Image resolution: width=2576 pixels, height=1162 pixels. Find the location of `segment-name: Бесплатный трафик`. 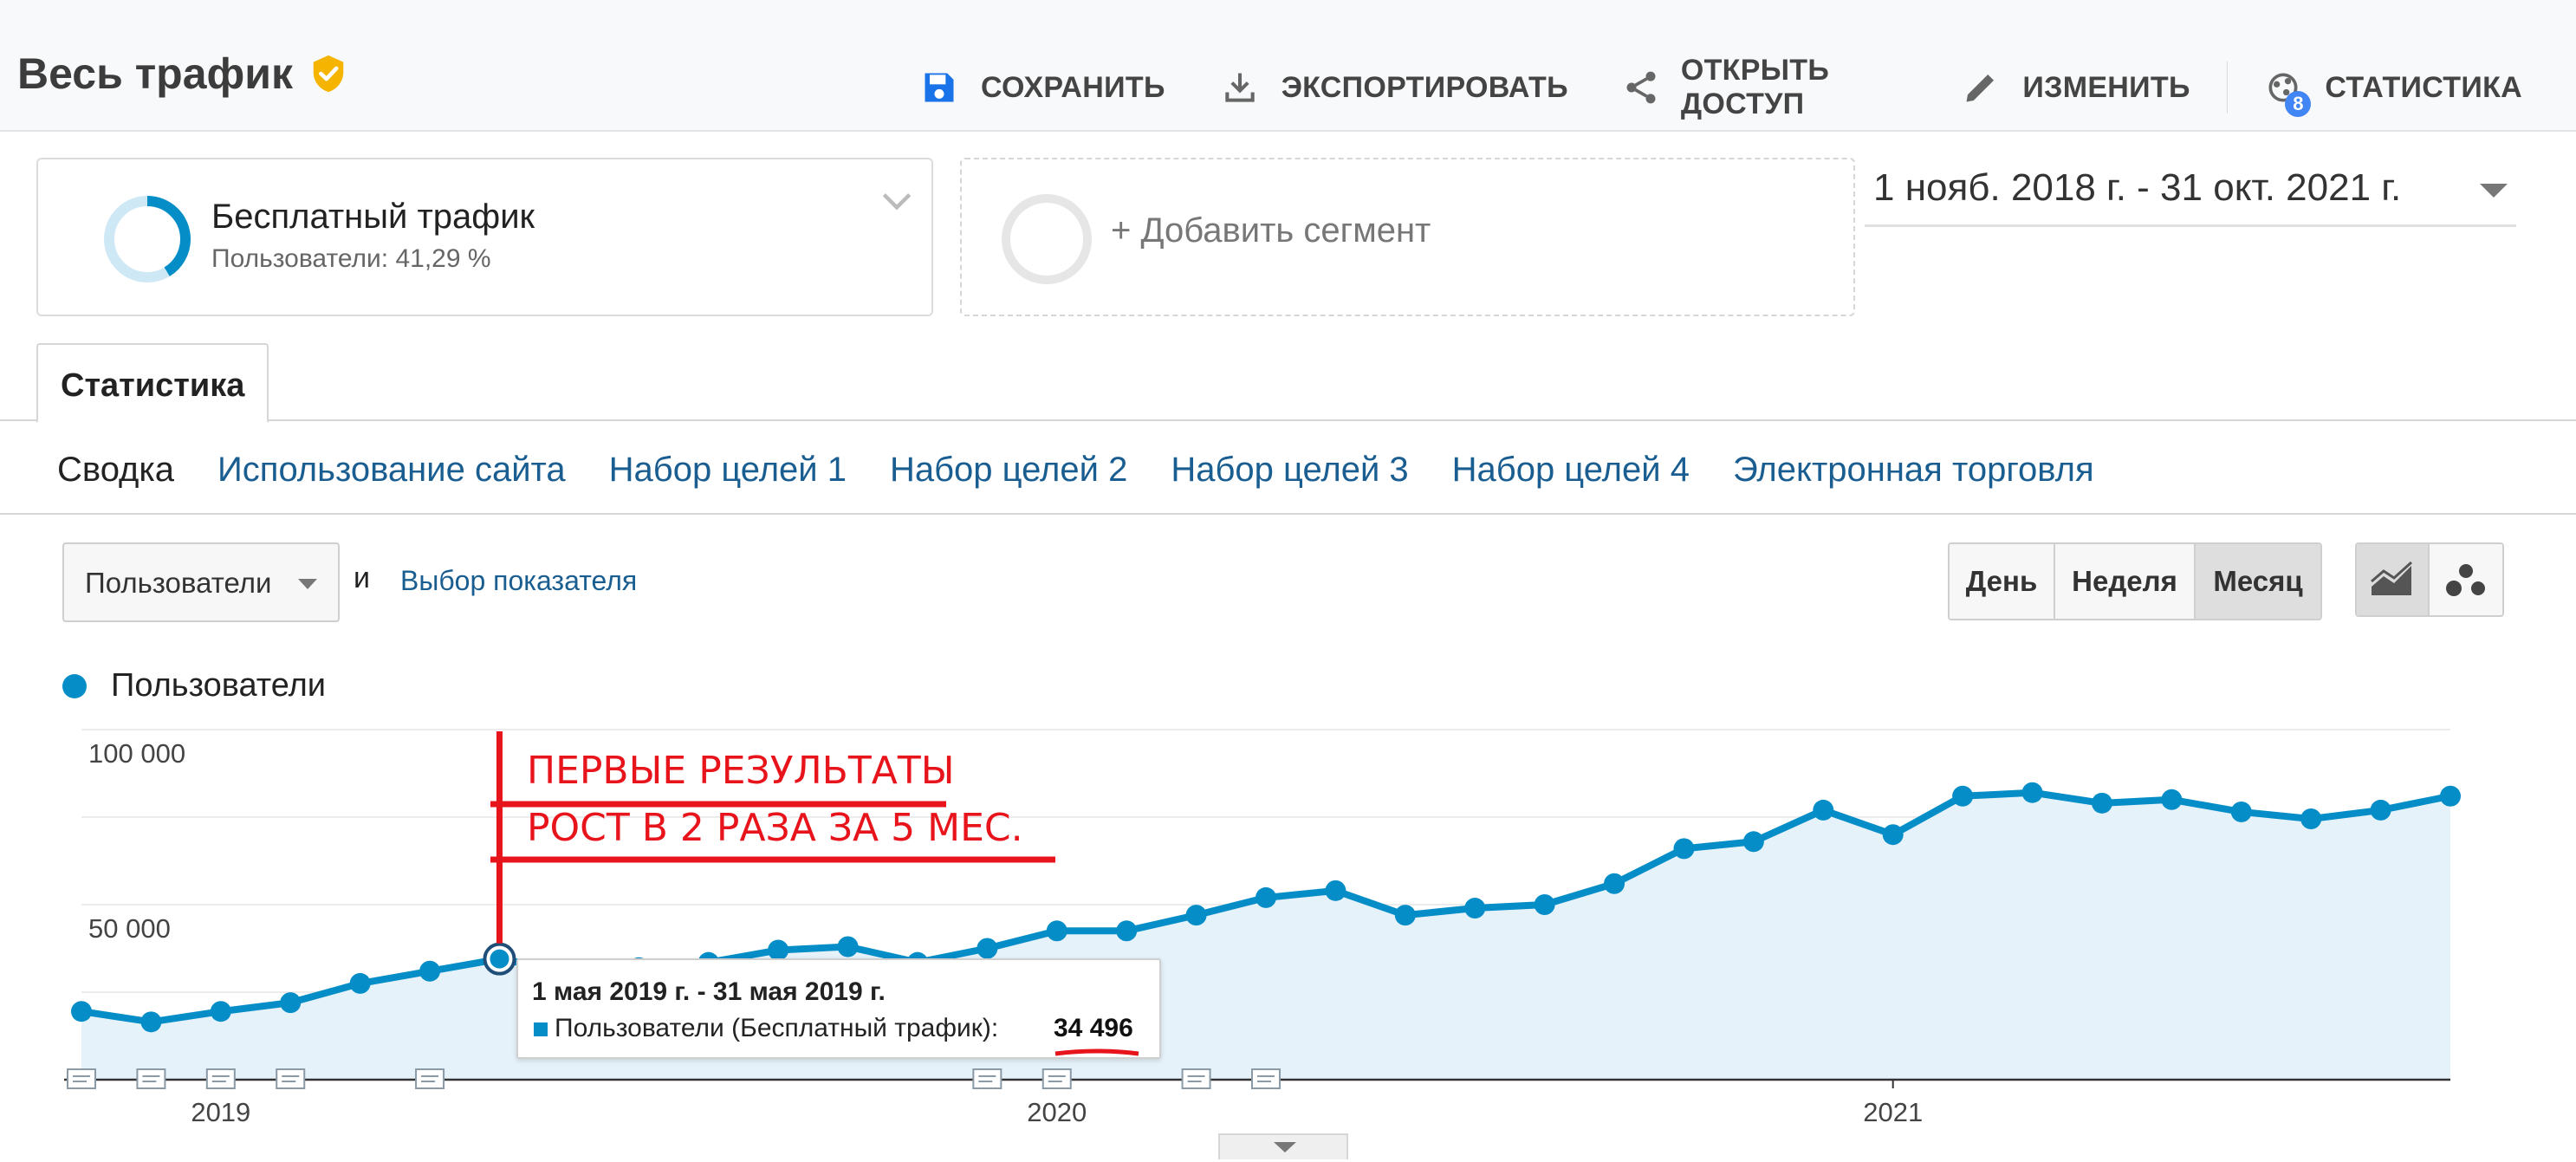

segment-name: Бесплатный трафик is located at coordinates (373, 217).